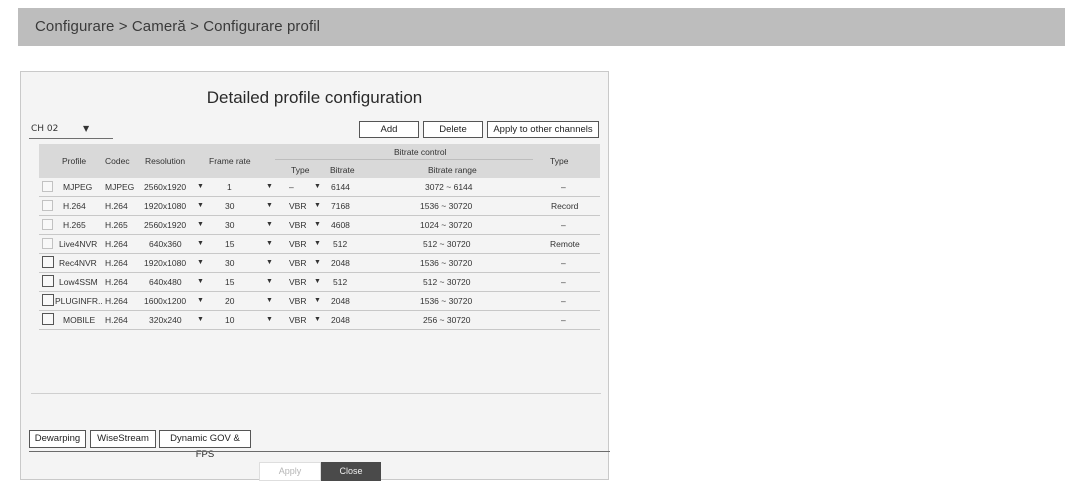 The image size is (1065, 481). What do you see at coordinates (229, 187) in the screenshot?
I see `frame-rate: 1` at bounding box center [229, 187].